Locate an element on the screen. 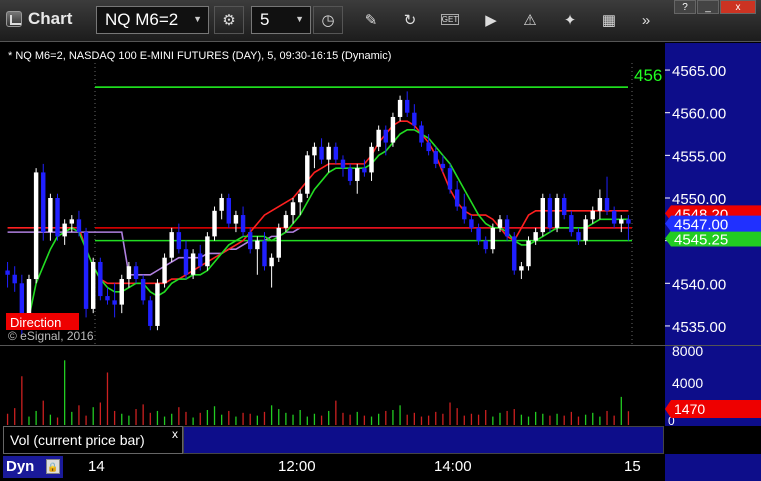 The width and height of the screenshot is (761, 481). refresh-icon: ↻ is located at coordinates (410, 20).